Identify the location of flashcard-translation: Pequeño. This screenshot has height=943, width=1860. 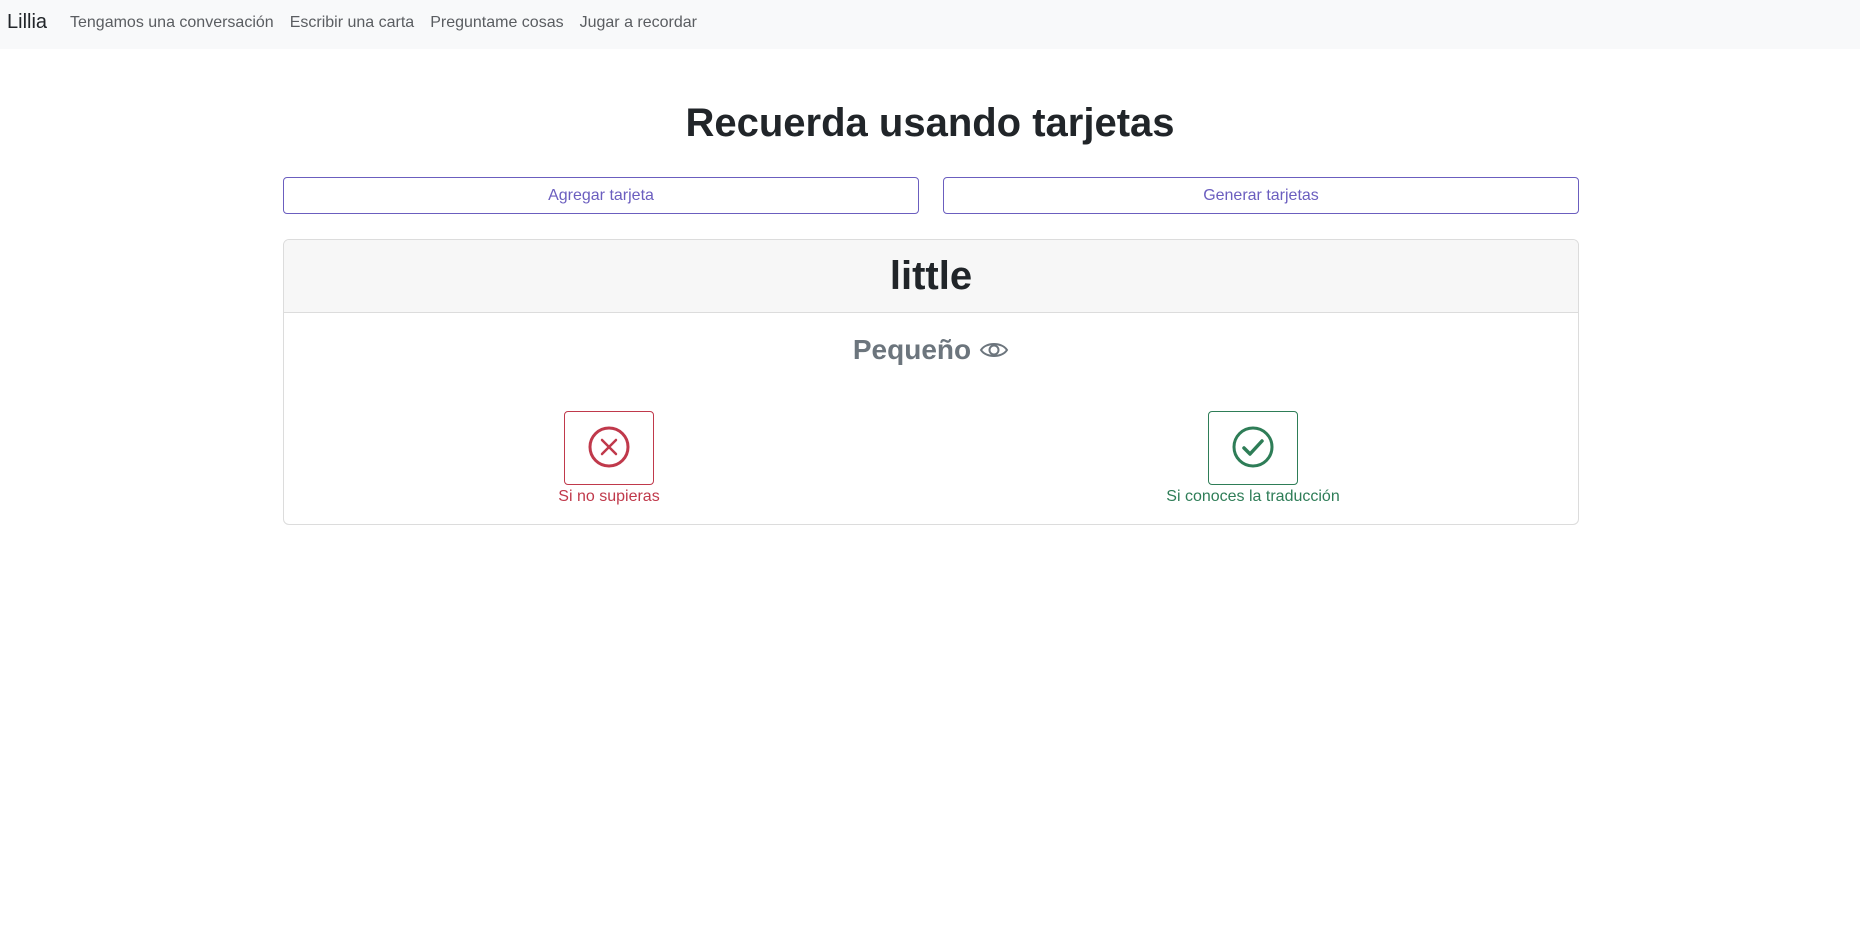
(912, 349).